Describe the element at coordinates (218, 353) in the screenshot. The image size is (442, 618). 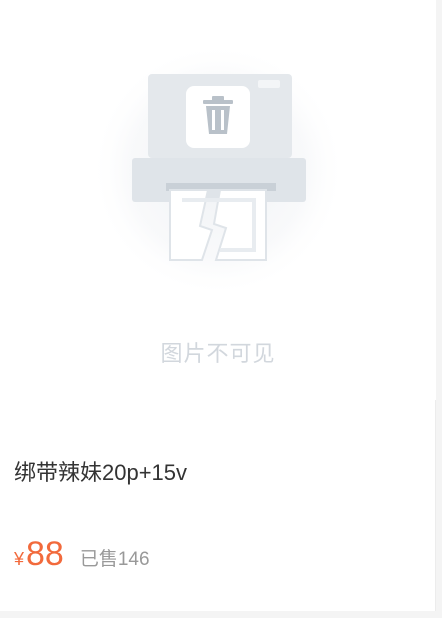
I see `image-unavailable-text: 图片不可见` at that location.